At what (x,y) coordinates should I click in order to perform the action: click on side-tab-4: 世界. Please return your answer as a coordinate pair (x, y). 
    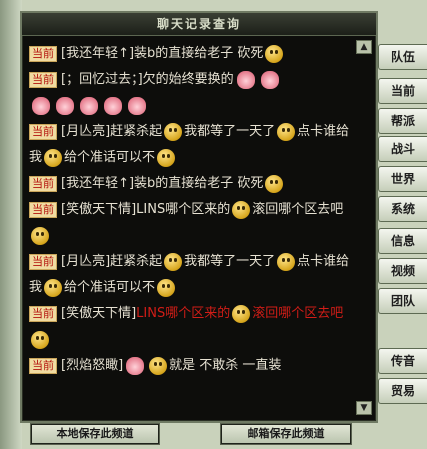
    Looking at the image, I should click on (402, 179).